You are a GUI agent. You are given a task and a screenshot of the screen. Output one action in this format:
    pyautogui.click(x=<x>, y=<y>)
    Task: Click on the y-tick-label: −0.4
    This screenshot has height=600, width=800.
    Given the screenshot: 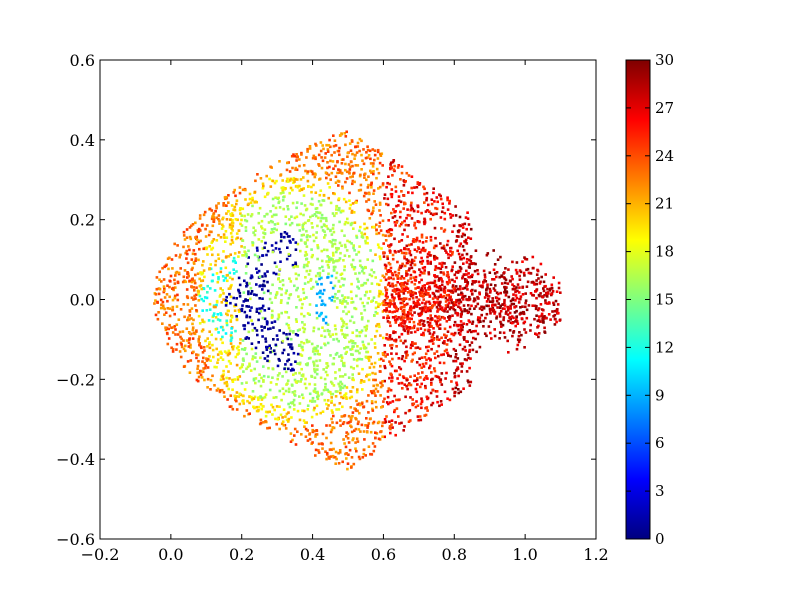 What is the action you would take?
    pyautogui.click(x=75, y=459)
    